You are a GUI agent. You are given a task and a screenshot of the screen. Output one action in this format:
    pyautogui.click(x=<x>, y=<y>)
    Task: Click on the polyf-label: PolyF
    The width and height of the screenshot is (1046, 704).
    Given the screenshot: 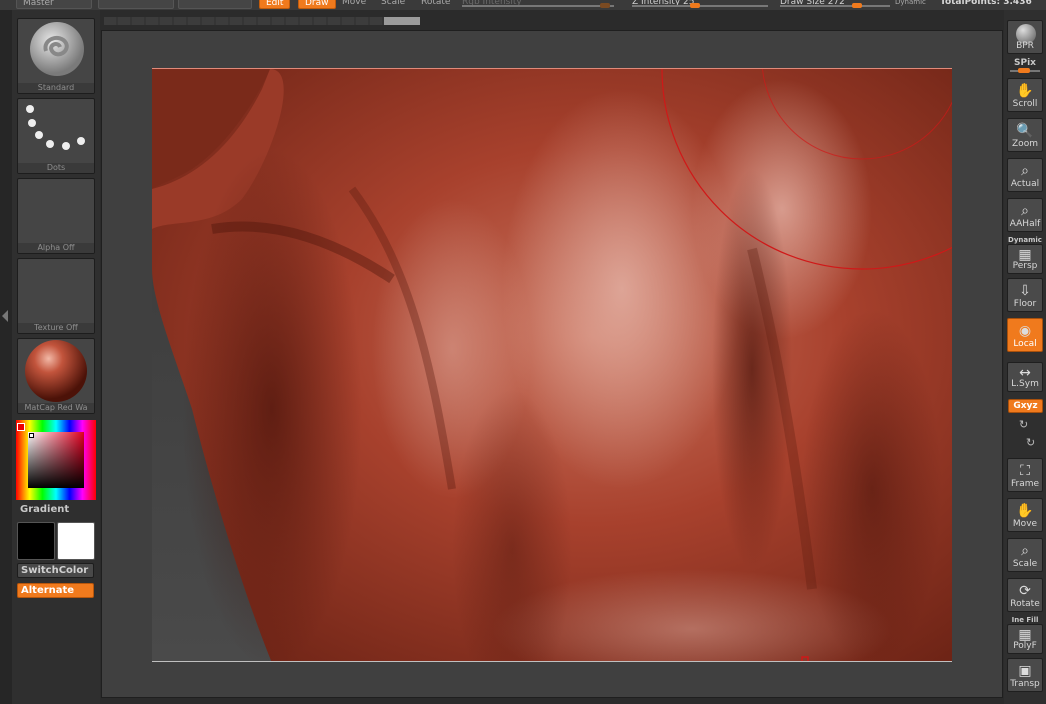 What is the action you would take?
    pyautogui.click(x=1025, y=646)
    